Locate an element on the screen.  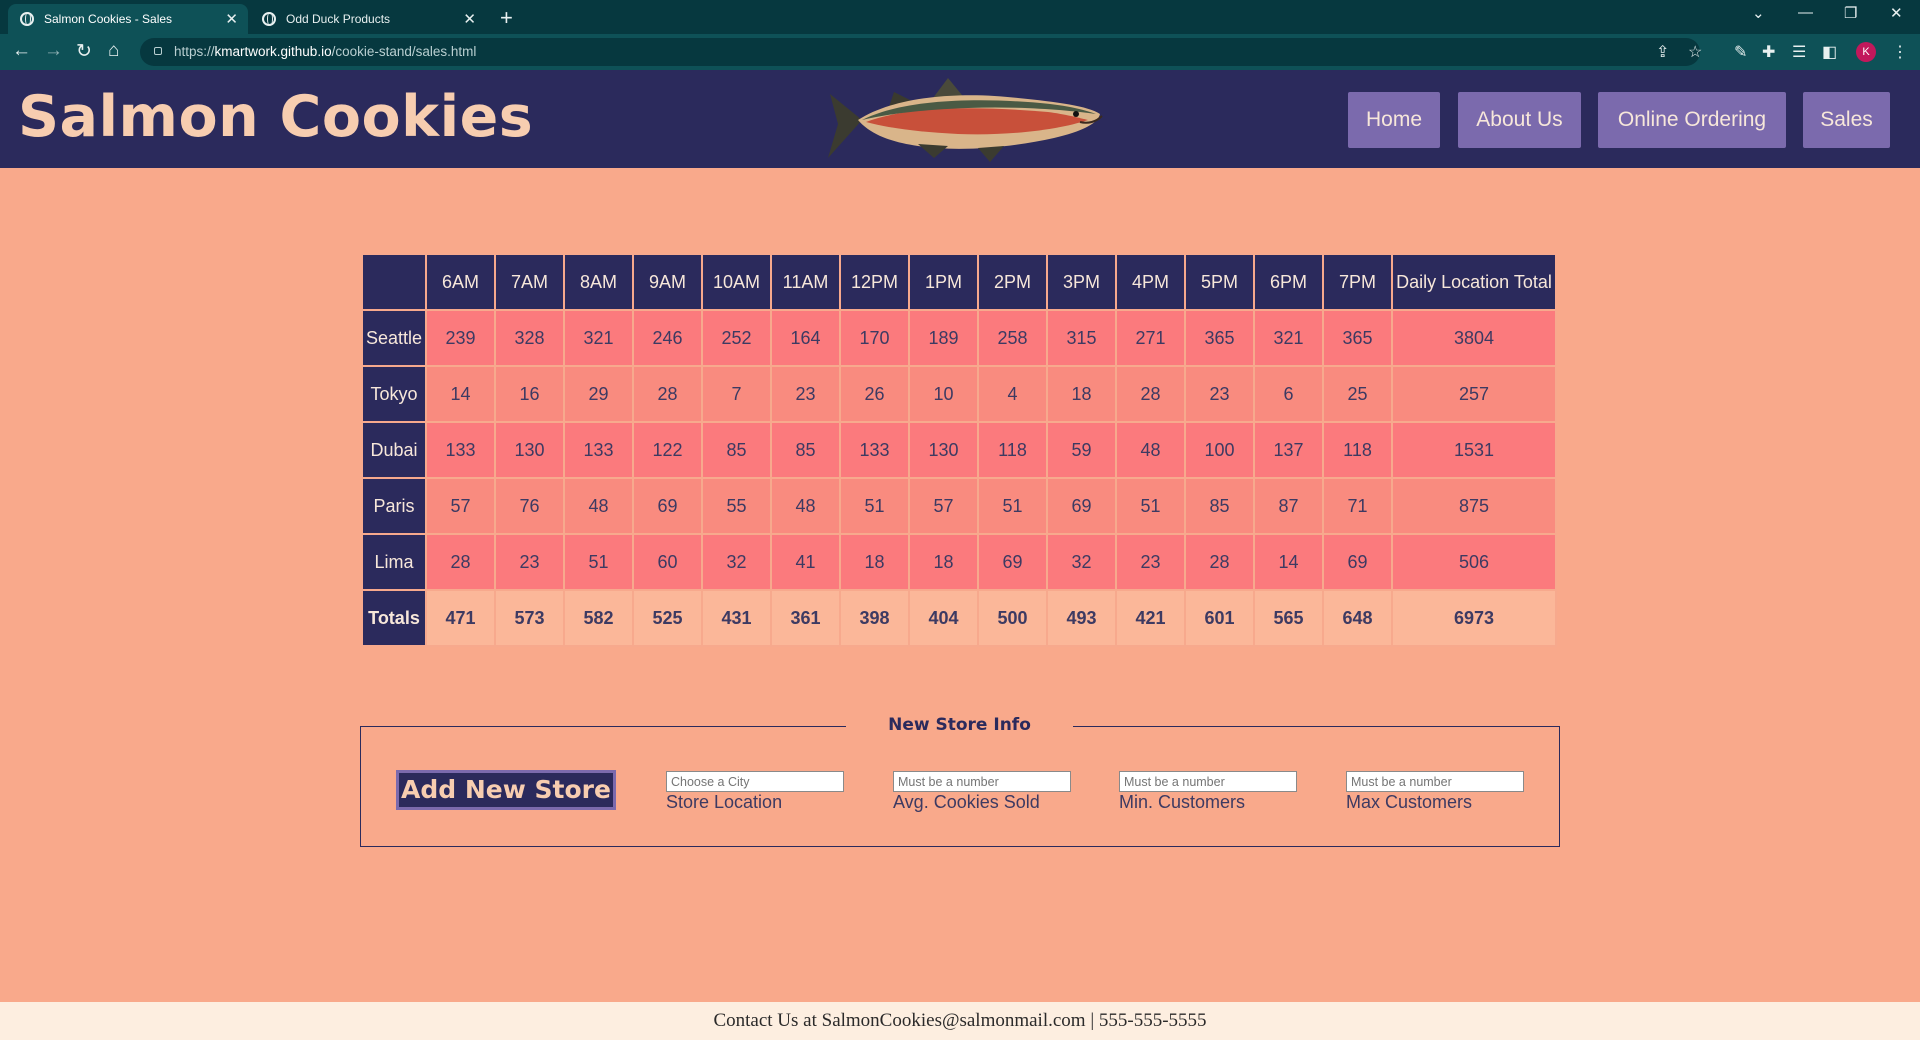
close-window-icon: ✕ is located at coordinates (1896, 13).